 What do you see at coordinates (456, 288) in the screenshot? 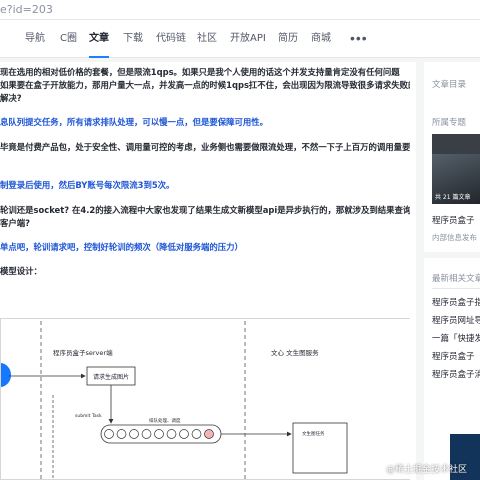
I see `divider` at bounding box center [456, 288].